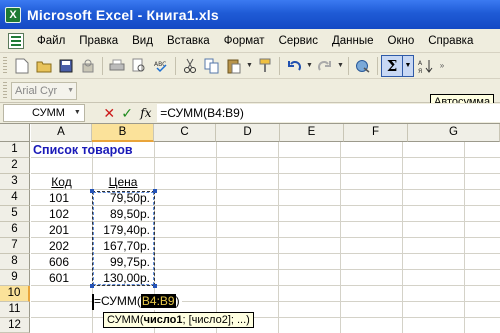  Describe the element at coordinates (125, 320) in the screenshot. I see `arg-tip-function: СУММ(` at that location.